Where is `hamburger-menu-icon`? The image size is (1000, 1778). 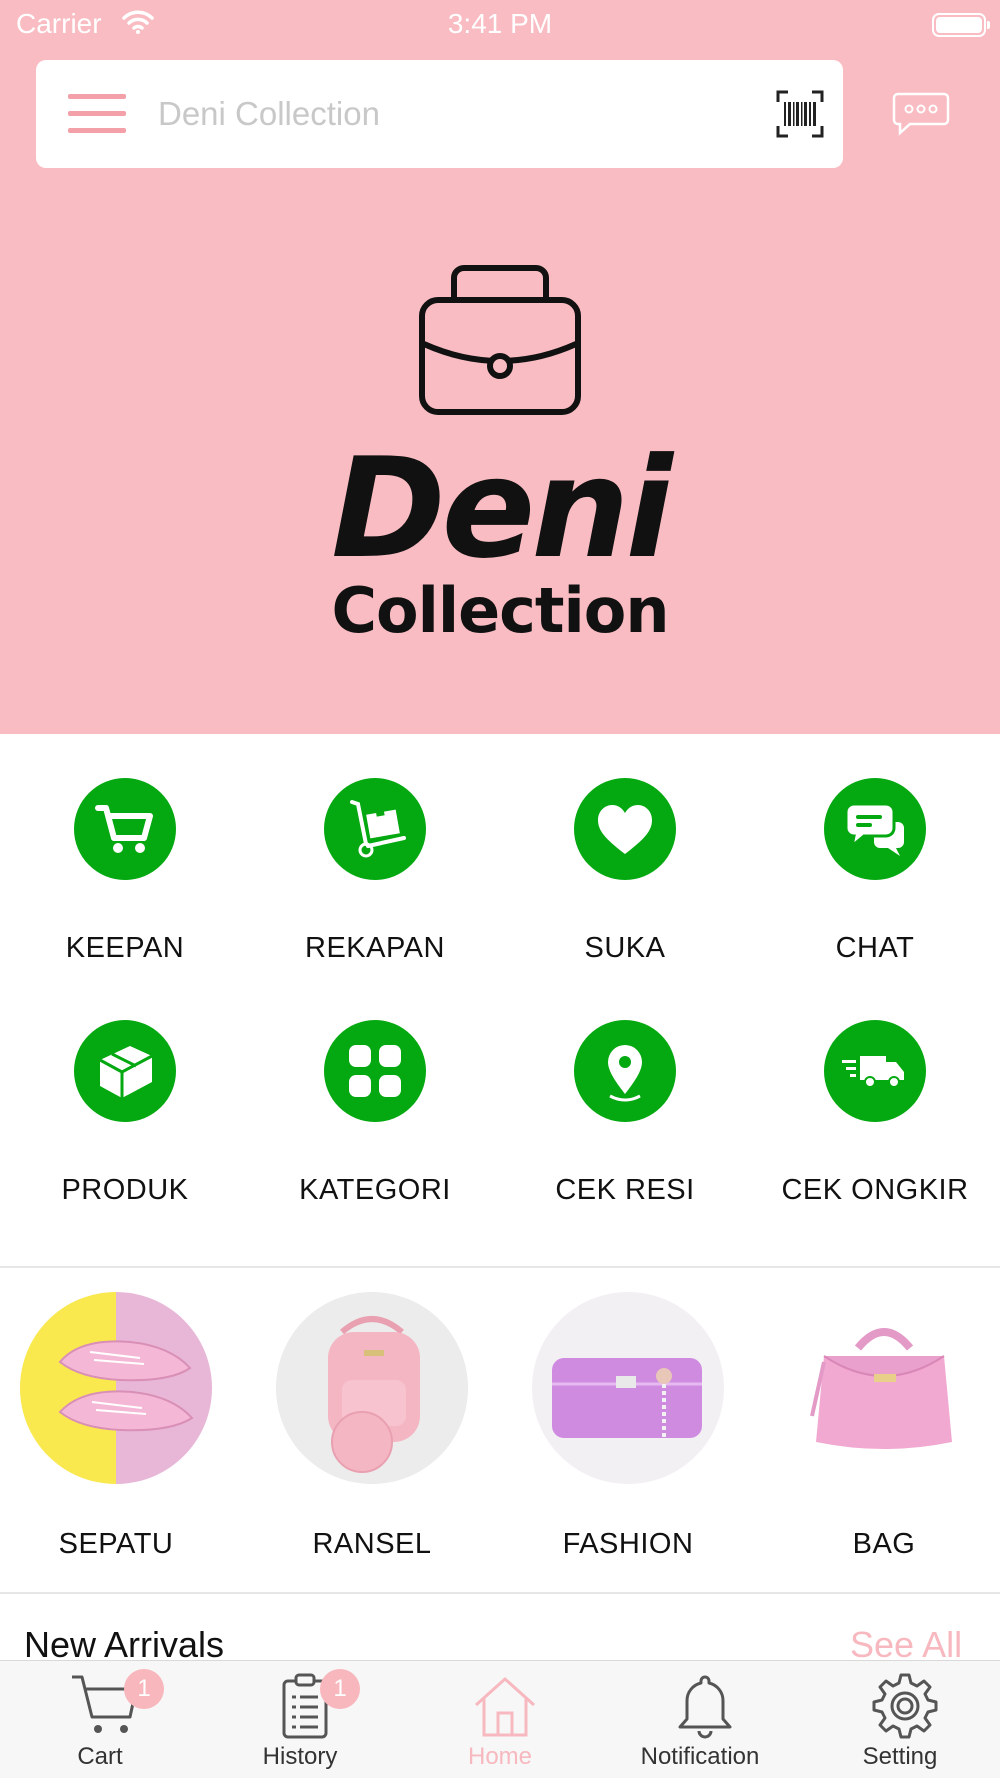
hamburger-menu-icon is located at coordinates (97, 114).